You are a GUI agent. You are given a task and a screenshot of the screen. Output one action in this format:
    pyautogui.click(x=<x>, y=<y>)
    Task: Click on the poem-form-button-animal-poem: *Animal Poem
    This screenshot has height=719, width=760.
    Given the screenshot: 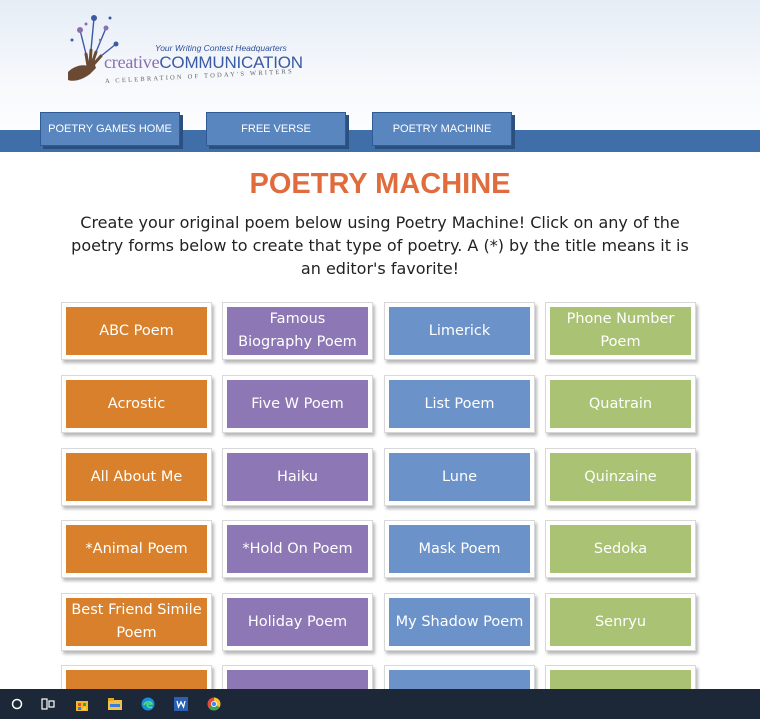 What is the action you would take?
    pyautogui.click(x=136, y=549)
    